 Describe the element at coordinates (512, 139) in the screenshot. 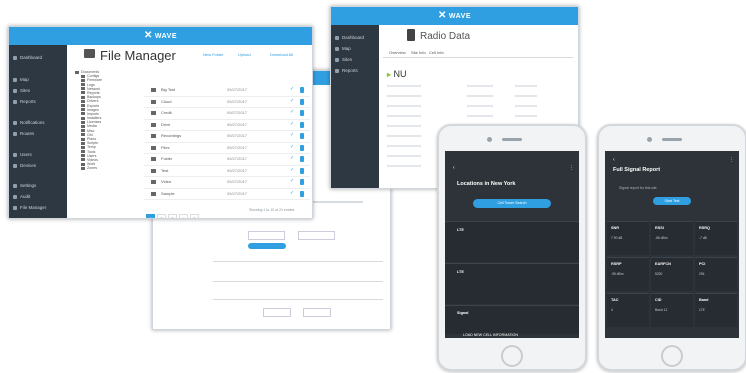

I see `speaker` at that location.